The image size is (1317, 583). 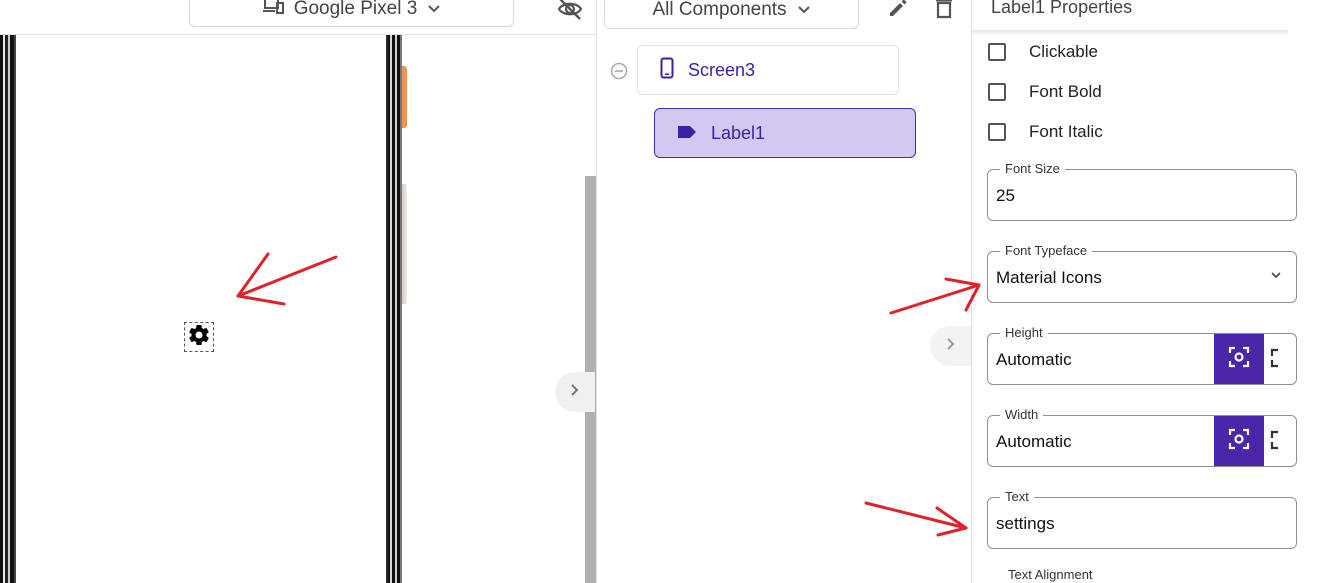 What do you see at coordinates (1046, 251) in the screenshot?
I see `field-label: Font Typeface` at bounding box center [1046, 251].